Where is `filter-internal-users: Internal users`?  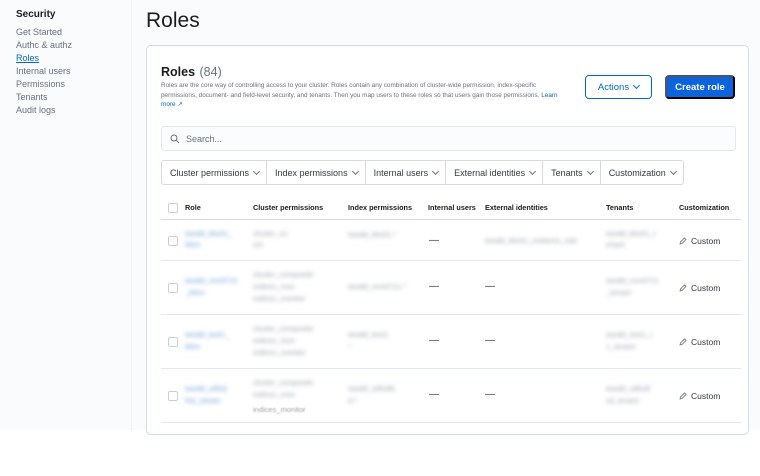
filter-internal-users: Internal users is located at coordinates (406, 172).